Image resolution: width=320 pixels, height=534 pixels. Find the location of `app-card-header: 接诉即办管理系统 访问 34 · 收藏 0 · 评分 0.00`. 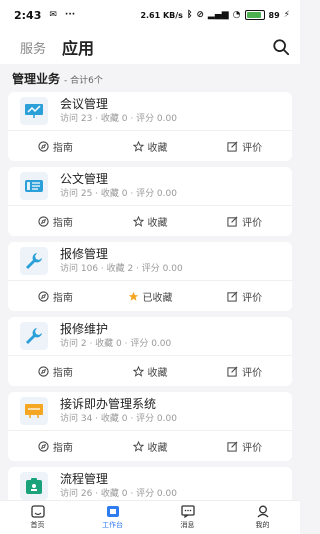

app-card-header: 接诉即办管理系统 访问 34 · 收藏 0 · 评分 0.00 is located at coordinates (150, 411).